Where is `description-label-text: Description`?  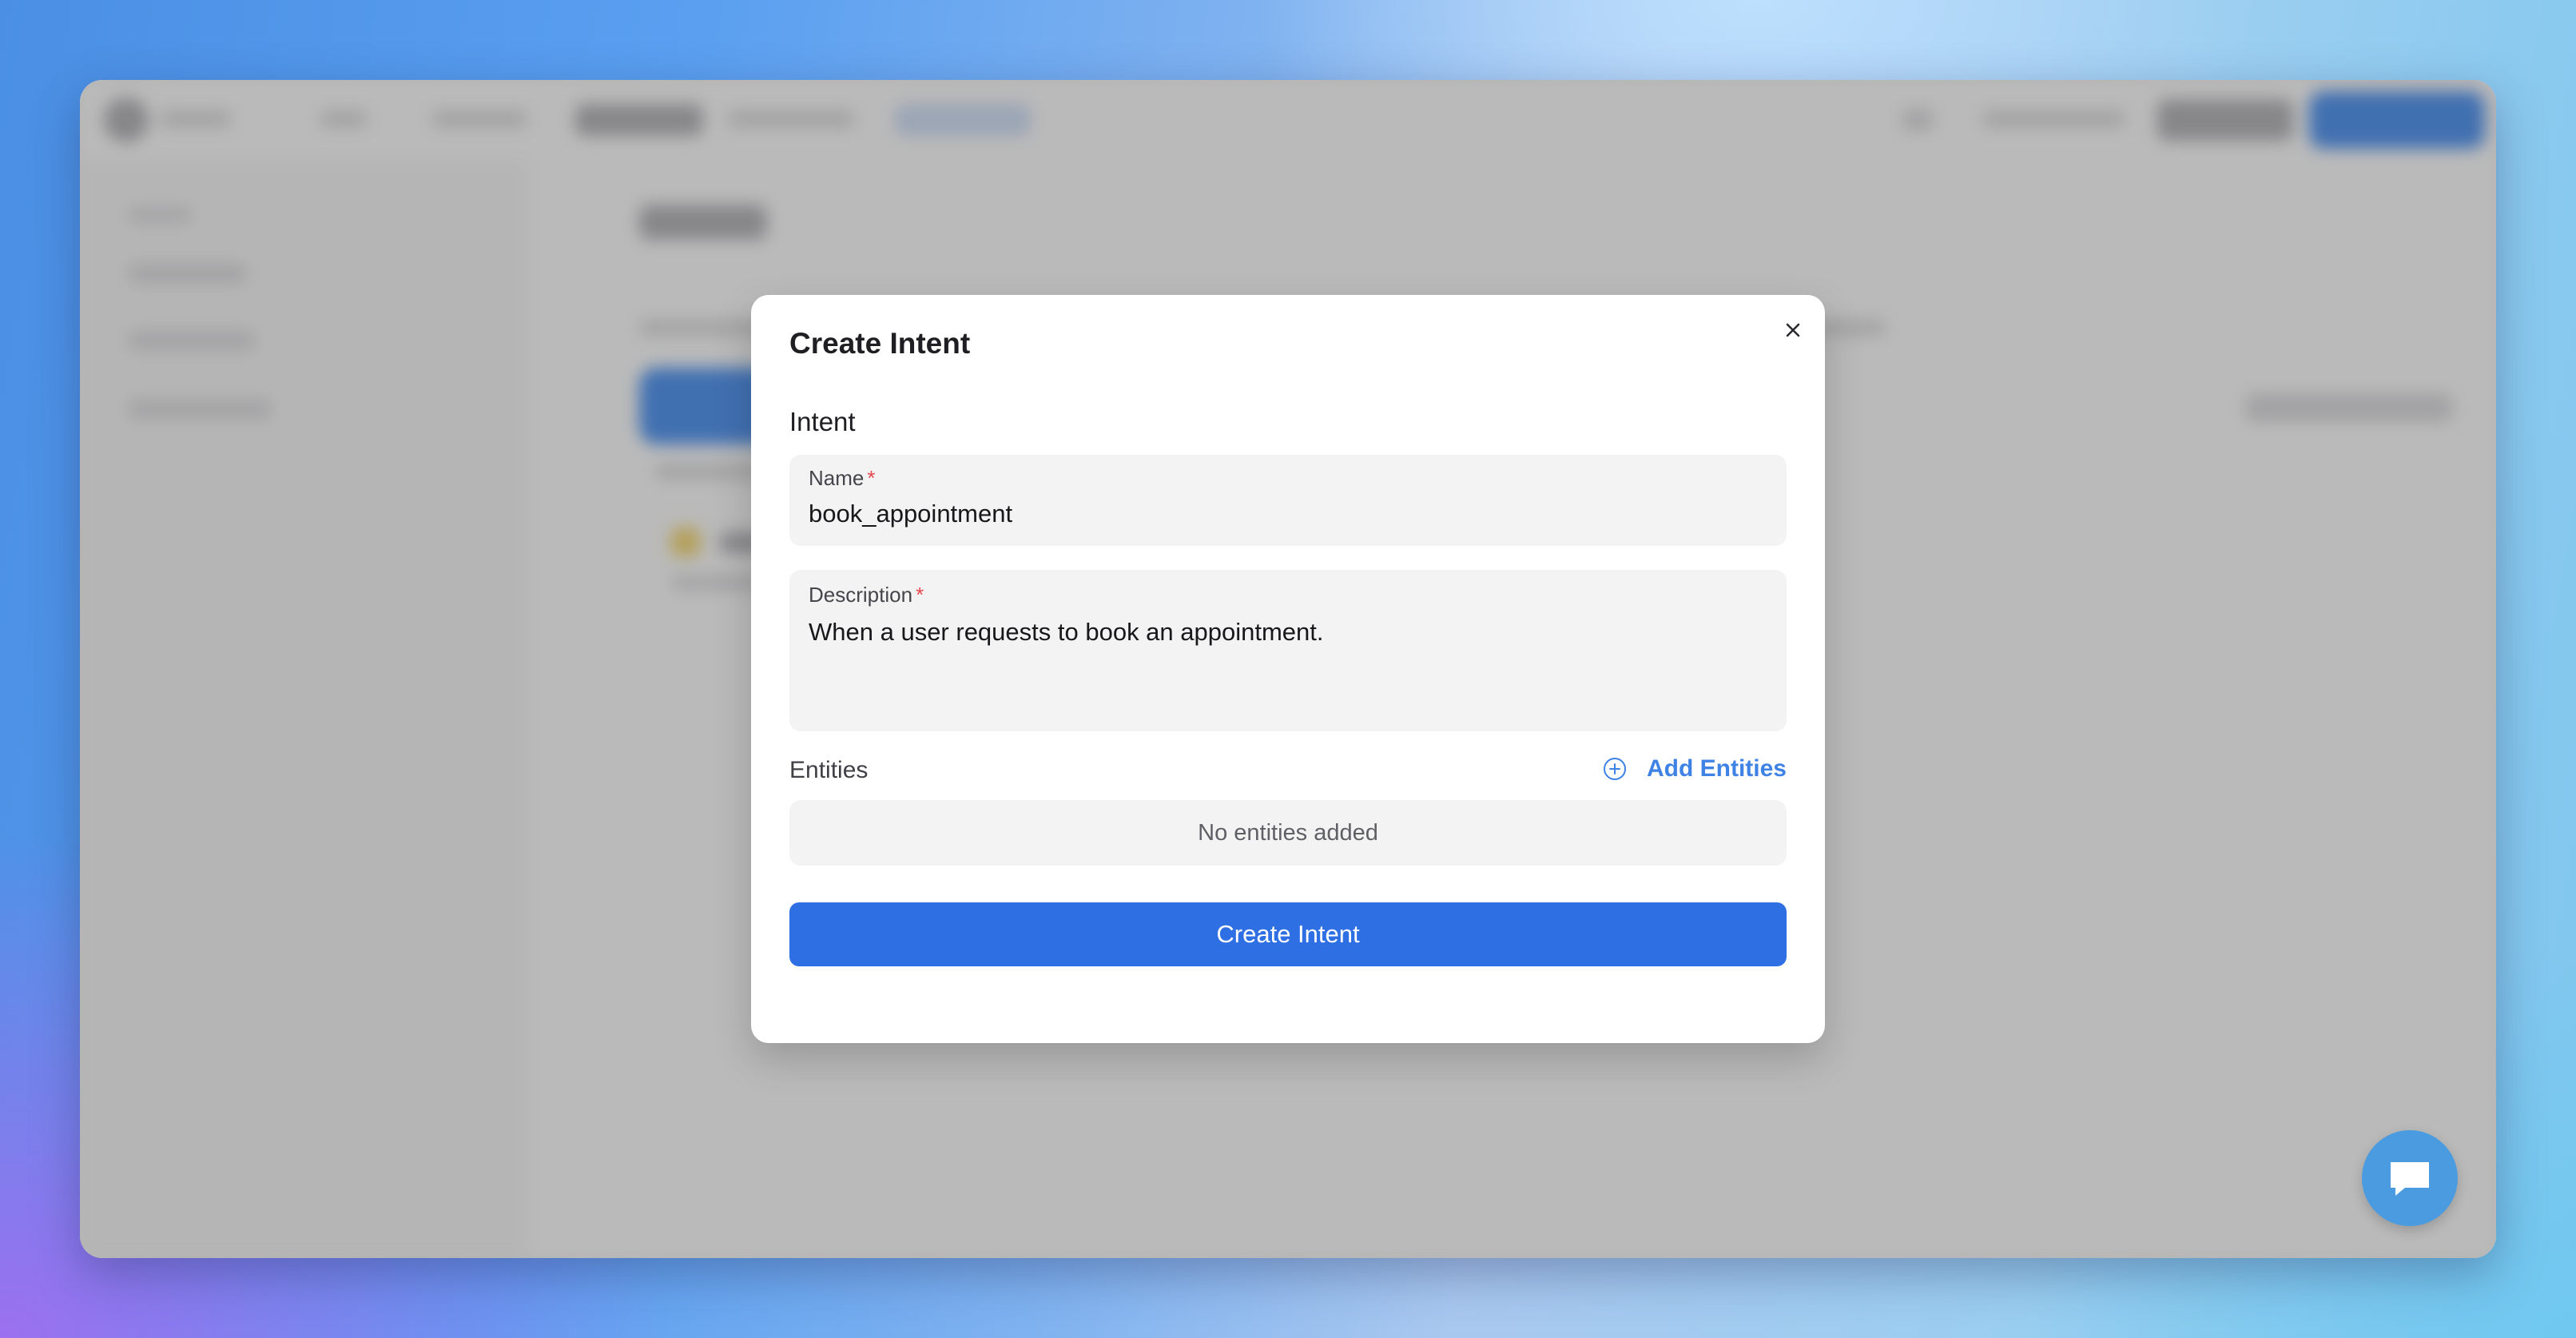
description-label-text: Description is located at coordinates (861, 595).